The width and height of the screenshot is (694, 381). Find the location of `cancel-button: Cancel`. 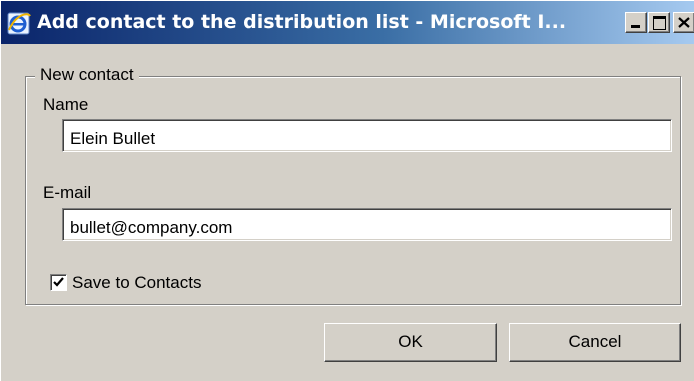

cancel-button: Cancel is located at coordinates (595, 342).